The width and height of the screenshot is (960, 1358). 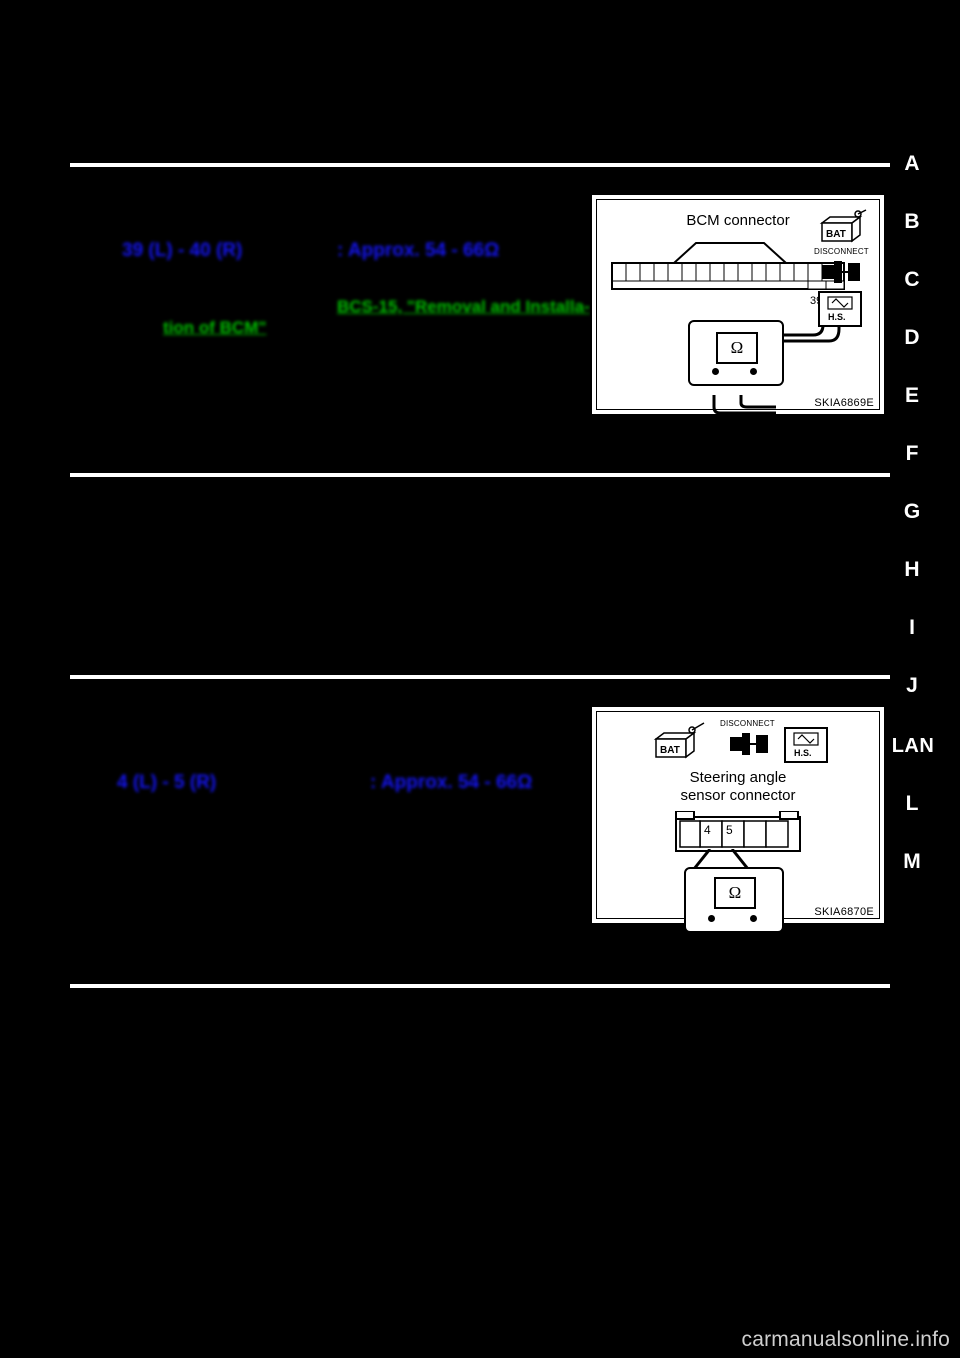 I want to click on ohmmeter-2: Ω, so click(x=734, y=900).